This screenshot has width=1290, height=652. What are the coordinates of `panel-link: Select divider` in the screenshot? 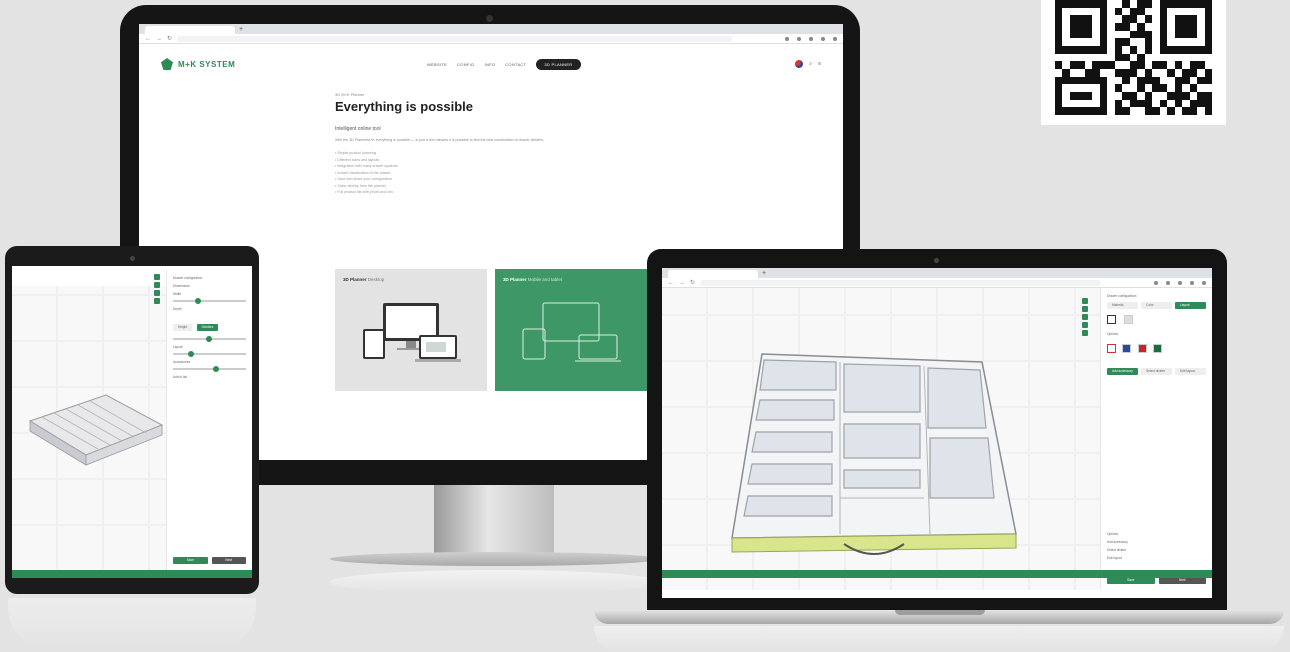 It's located at (1156, 550).